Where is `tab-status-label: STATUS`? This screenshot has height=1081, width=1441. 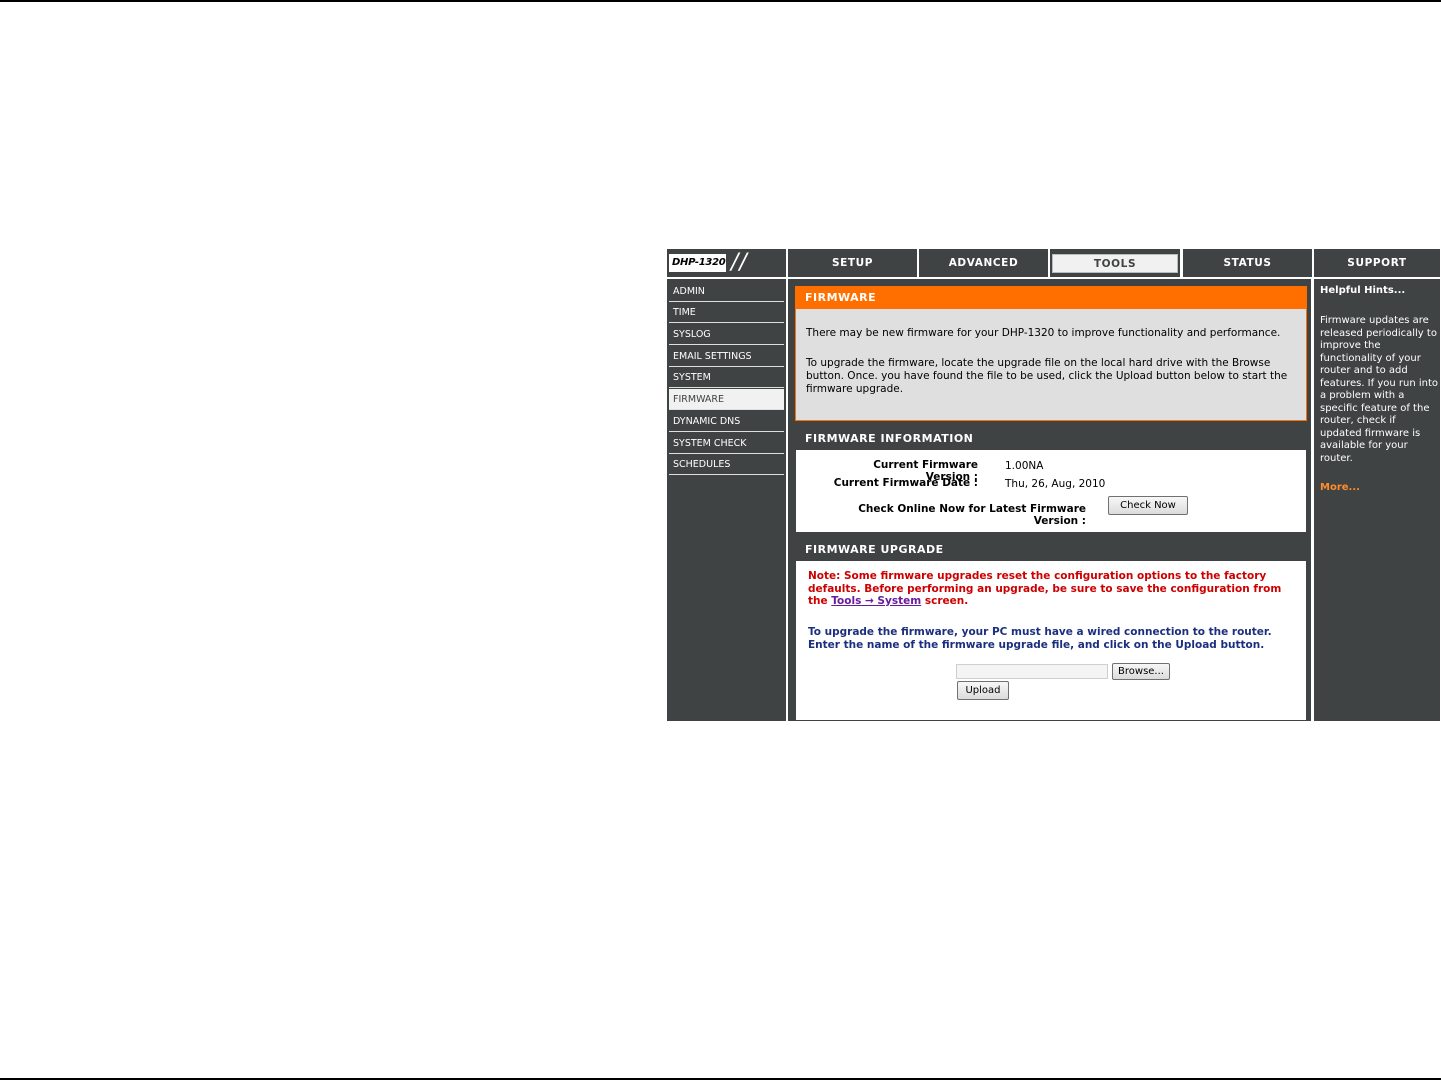 tab-status-label: STATUS is located at coordinates (1247, 263).